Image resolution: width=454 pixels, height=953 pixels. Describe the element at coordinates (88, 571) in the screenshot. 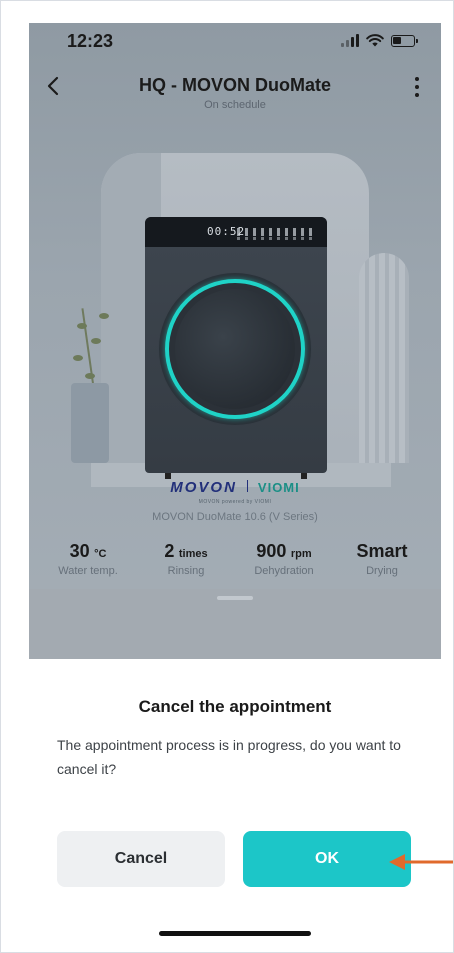

I see `spec-label: Water temp.` at that location.